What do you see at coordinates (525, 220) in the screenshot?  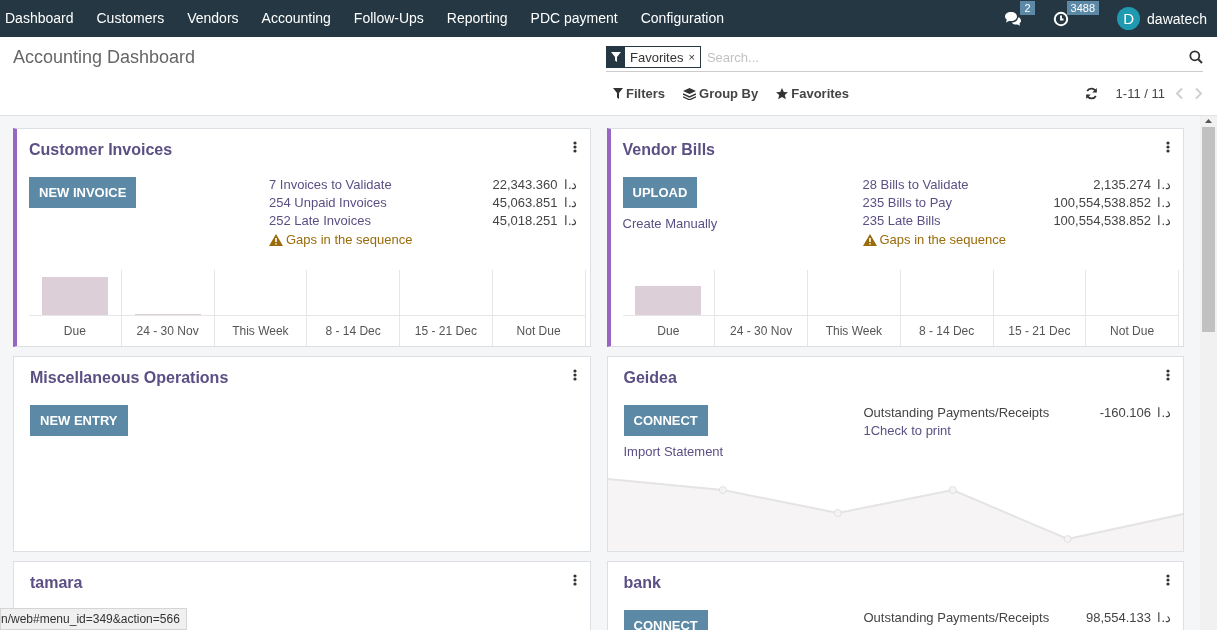 I see `stat-amount: 45,018.251` at bounding box center [525, 220].